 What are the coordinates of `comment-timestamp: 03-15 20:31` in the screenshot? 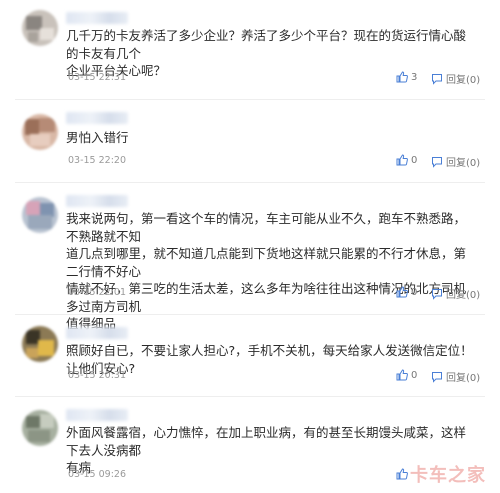 It's located at (97, 375).